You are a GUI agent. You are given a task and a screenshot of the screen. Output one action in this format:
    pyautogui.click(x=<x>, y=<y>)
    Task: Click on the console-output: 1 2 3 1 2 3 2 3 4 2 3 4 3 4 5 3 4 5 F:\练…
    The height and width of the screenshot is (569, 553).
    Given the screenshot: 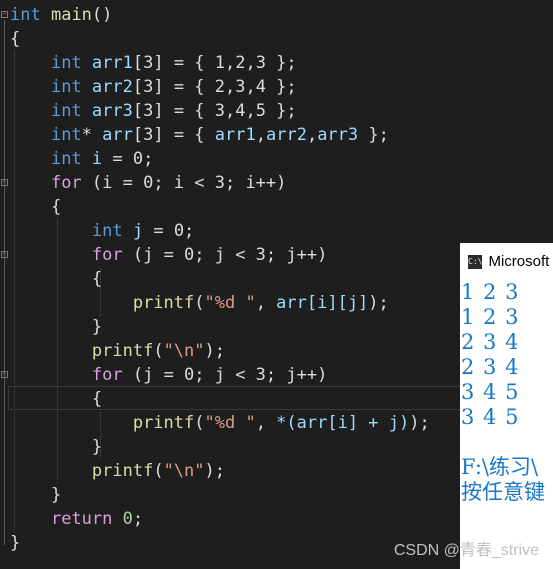 What is the action you would take?
    pyautogui.click(x=506, y=392)
    